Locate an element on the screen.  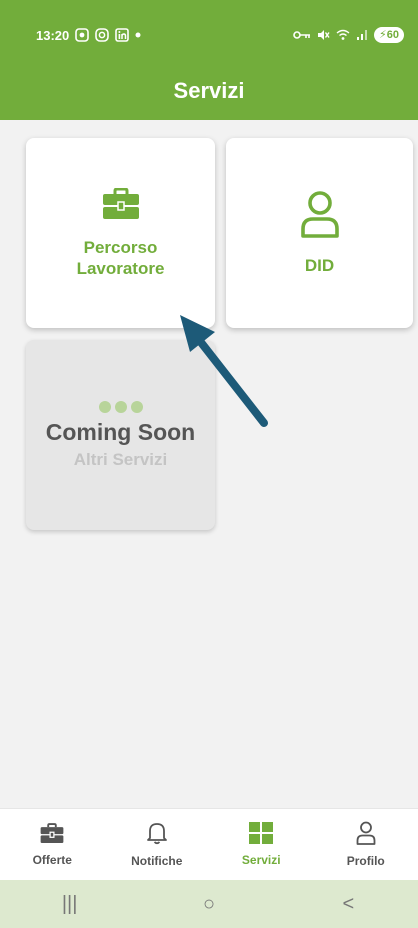
bottom-nav: Offerte Notifiche Servizi Profilo is located at coordinates (209, 844).